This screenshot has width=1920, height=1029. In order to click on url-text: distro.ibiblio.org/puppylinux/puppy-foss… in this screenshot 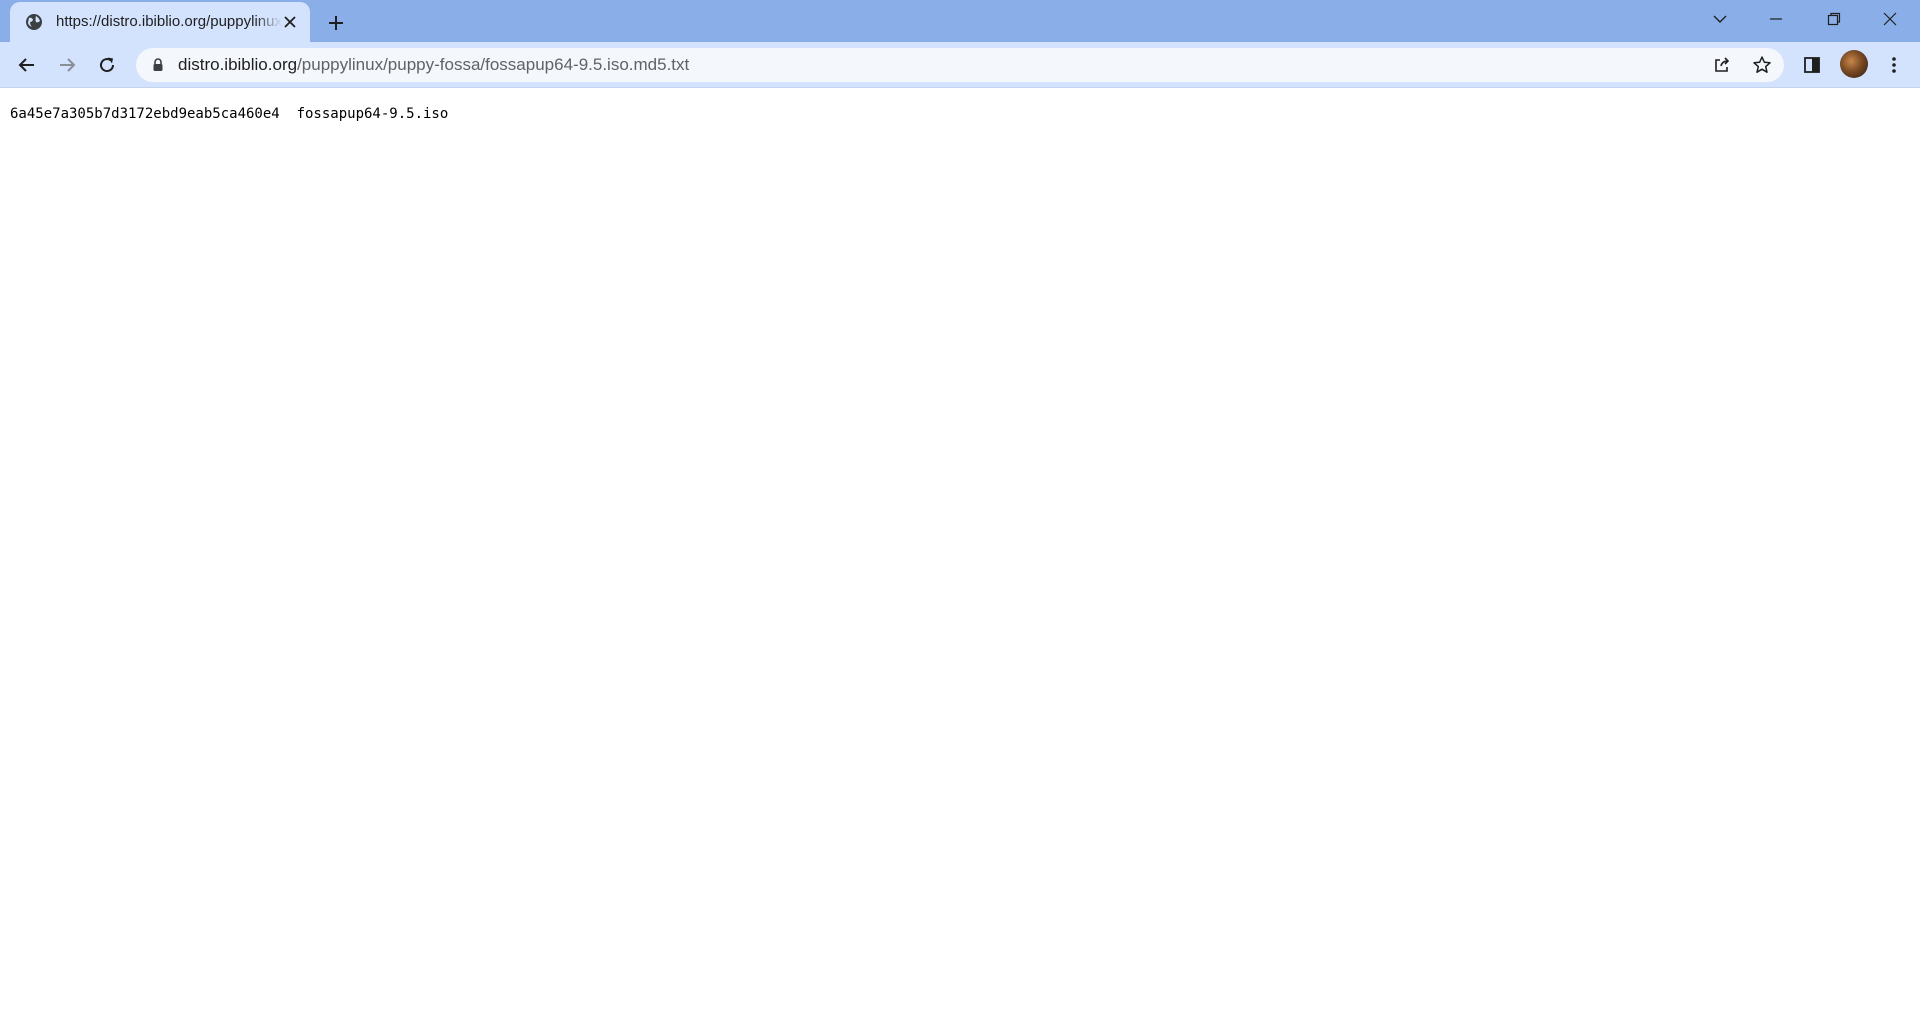, I will do `click(433, 65)`.